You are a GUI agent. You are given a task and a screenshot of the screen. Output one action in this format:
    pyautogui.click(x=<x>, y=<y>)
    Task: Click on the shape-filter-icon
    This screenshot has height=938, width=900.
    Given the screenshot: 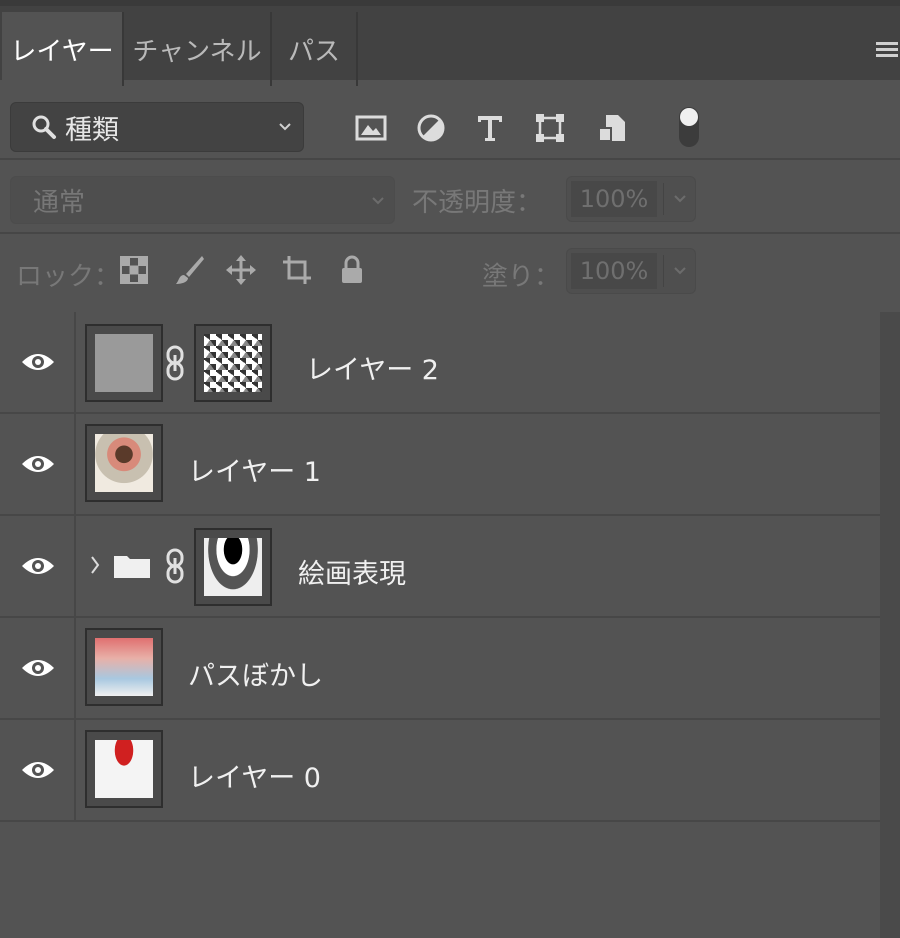 What is the action you would take?
    pyautogui.click(x=550, y=128)
    